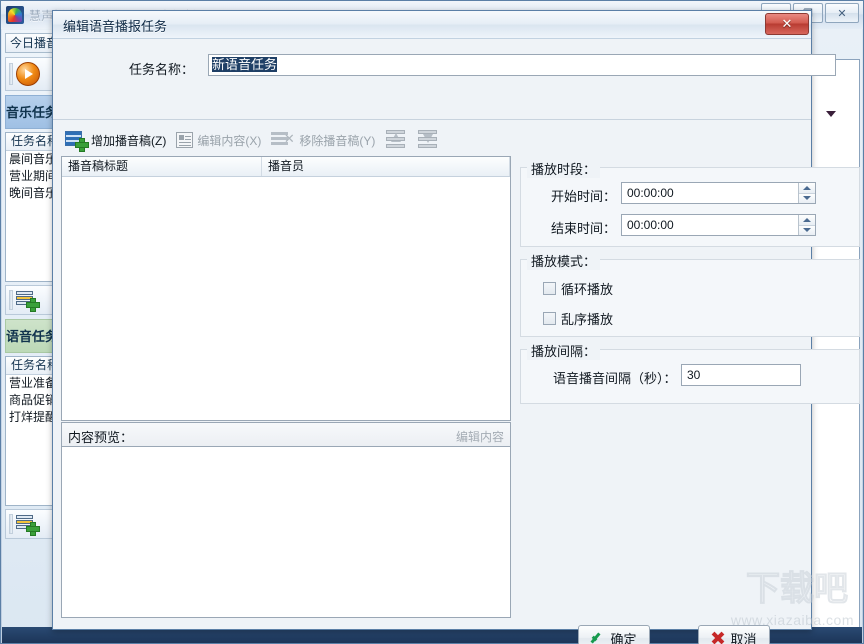 Image resolution: width=864 pixels, height=644 pixels. I want to click on sidebar-music-add-bar, so click(29, 300).